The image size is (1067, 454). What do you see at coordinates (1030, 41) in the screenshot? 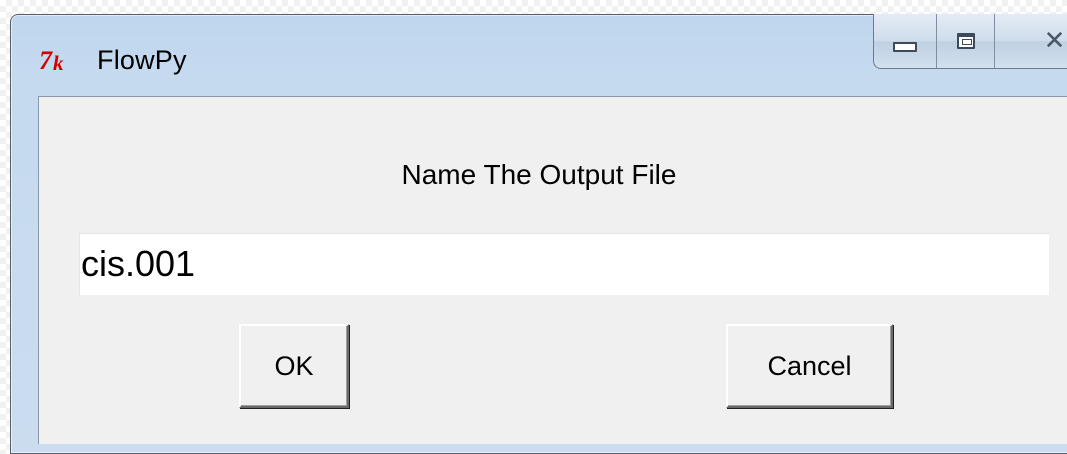
I see `close-button: ✕` at bounding box center [1030, 41].